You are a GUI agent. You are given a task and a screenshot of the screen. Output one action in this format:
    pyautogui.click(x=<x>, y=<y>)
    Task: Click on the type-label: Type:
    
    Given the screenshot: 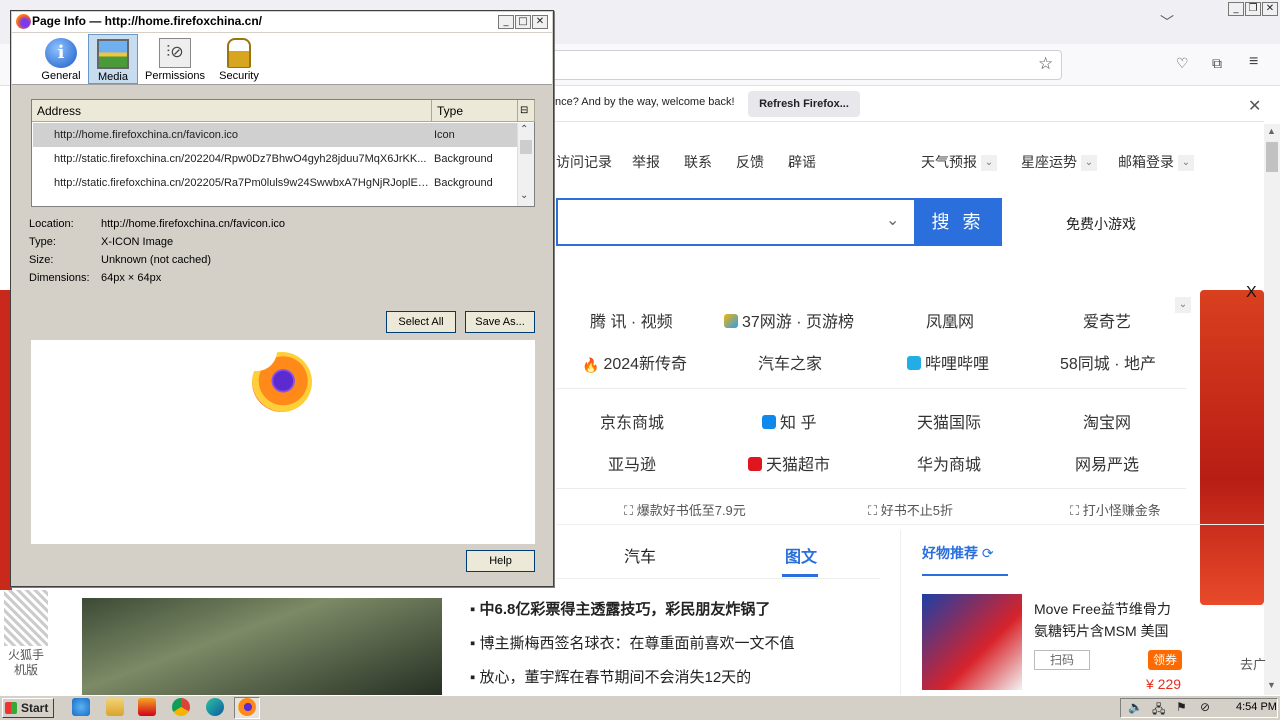 What is the action you would take?
    pyautogui.click(x=42, y=242)
    